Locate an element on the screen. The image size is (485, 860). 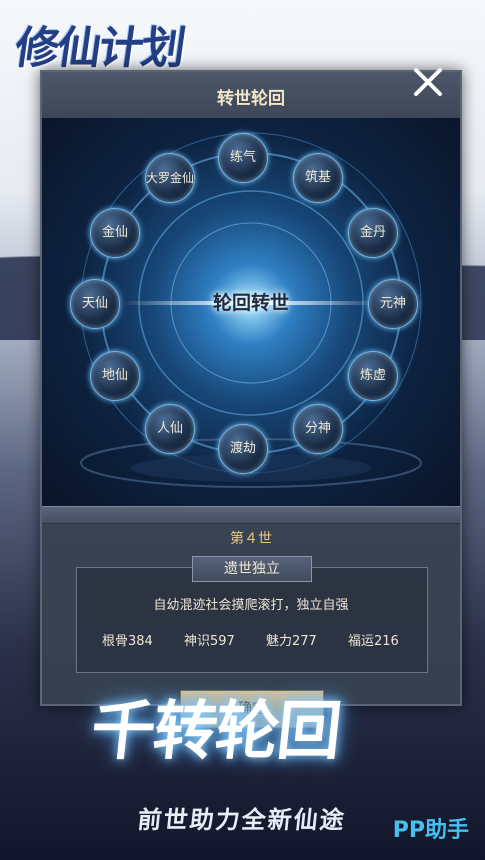
realm-label: 渡劫 is located at coordinates (242, 448).